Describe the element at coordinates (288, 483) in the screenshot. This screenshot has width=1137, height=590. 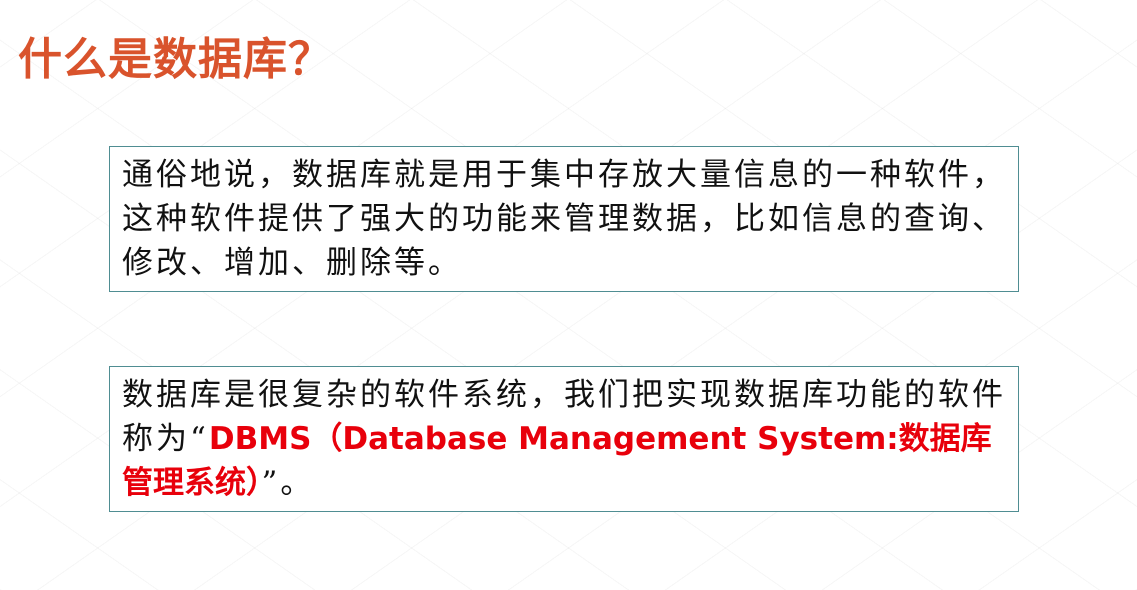
I see `dbms-text-end: ”。` at that location.